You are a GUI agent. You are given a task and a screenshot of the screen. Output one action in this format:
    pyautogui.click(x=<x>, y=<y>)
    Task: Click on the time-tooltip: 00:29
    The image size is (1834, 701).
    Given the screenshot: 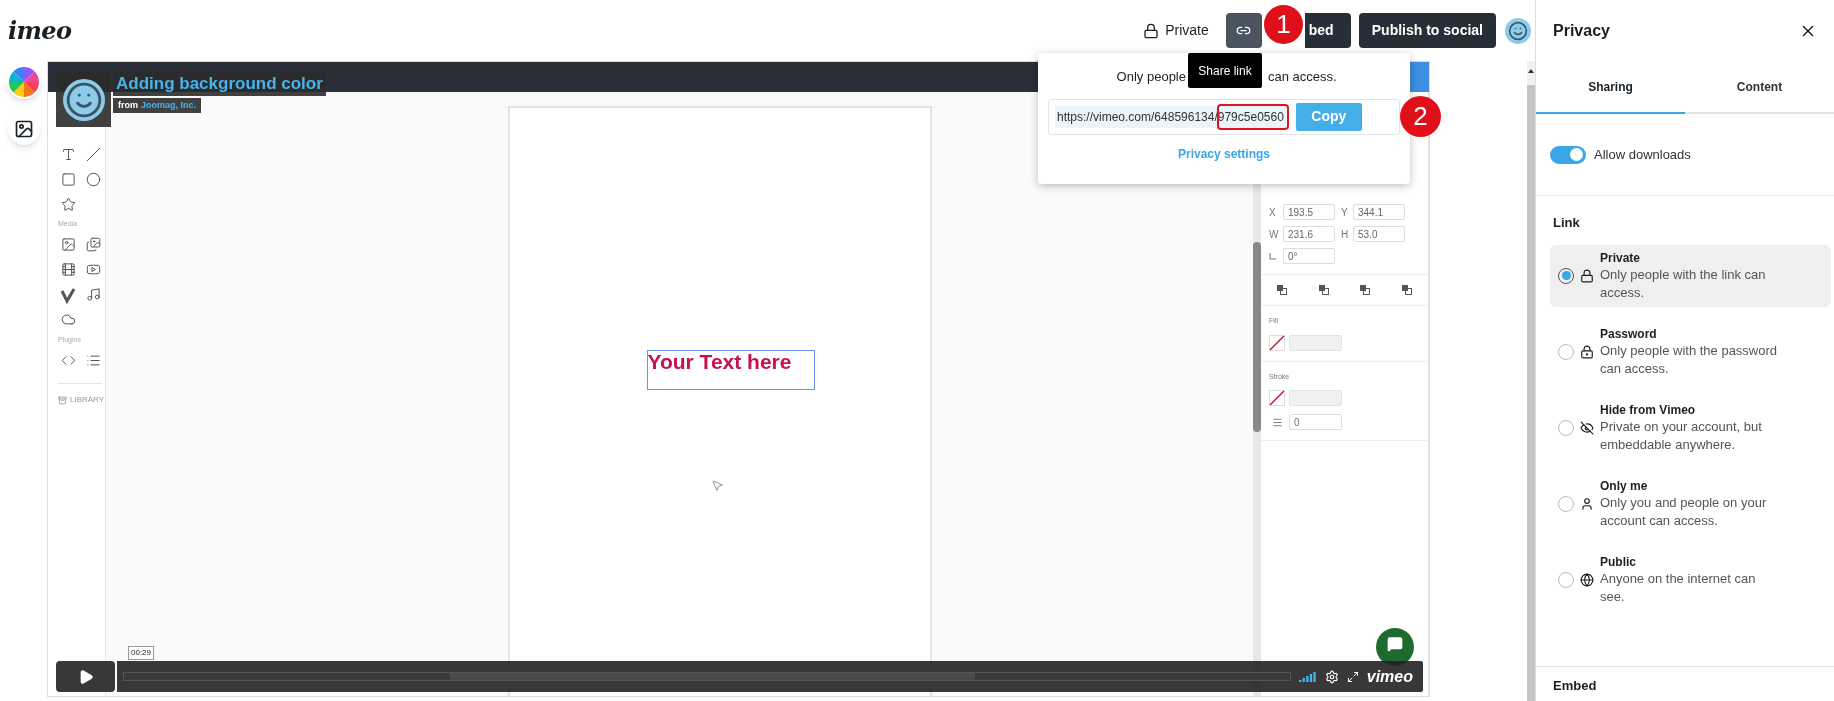 What is the action you would take?
    pyautogui.click(x=141, y=653)
    